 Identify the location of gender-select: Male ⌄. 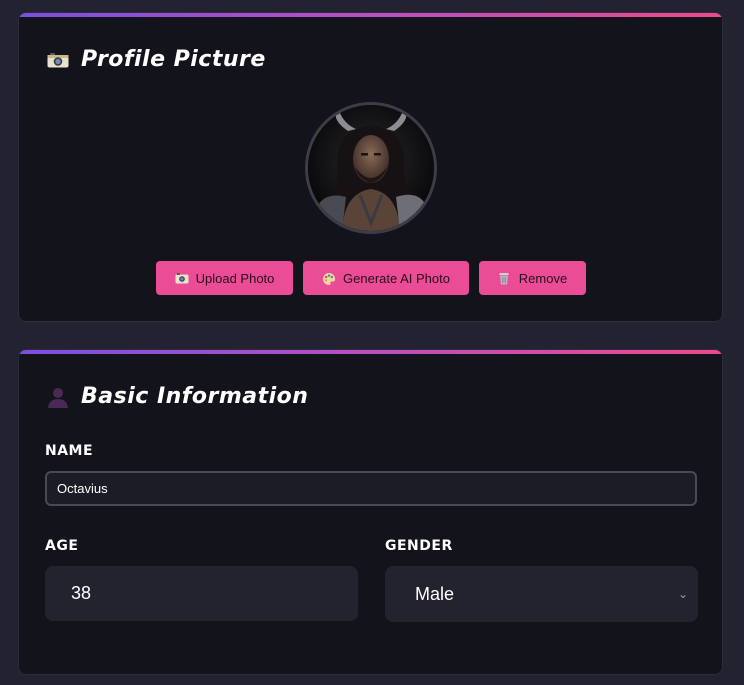
(541, 594).